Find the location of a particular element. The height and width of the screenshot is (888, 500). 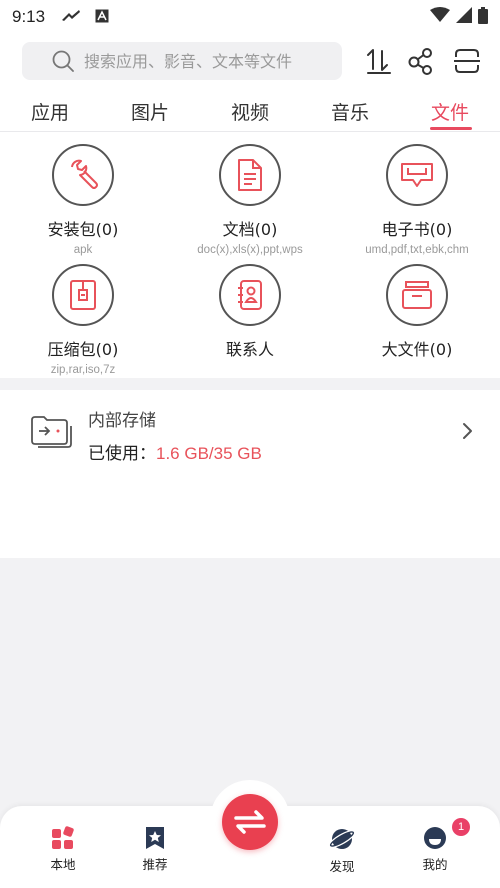

nav-discover: 发现 is located at coordinates (342, 850).